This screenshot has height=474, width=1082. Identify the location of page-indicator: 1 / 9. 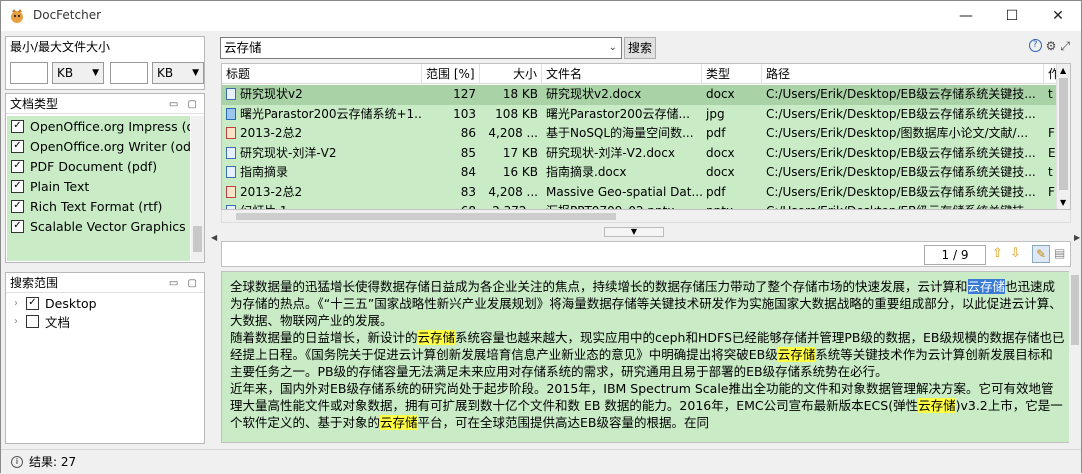
(955, 255).